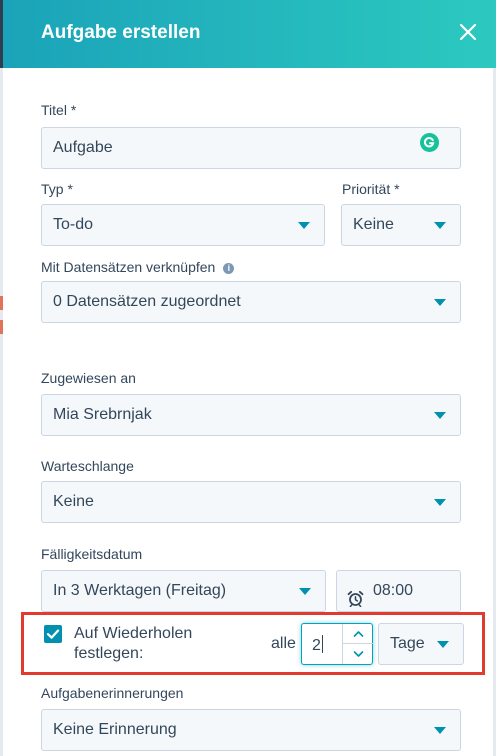 The height and width of the screenshot is (756, 496). I want to click on type-label: Typ *, so click(57, 189).